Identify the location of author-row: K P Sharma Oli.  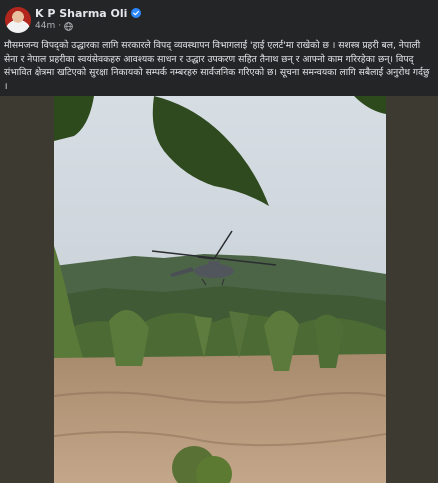
(88, 13).